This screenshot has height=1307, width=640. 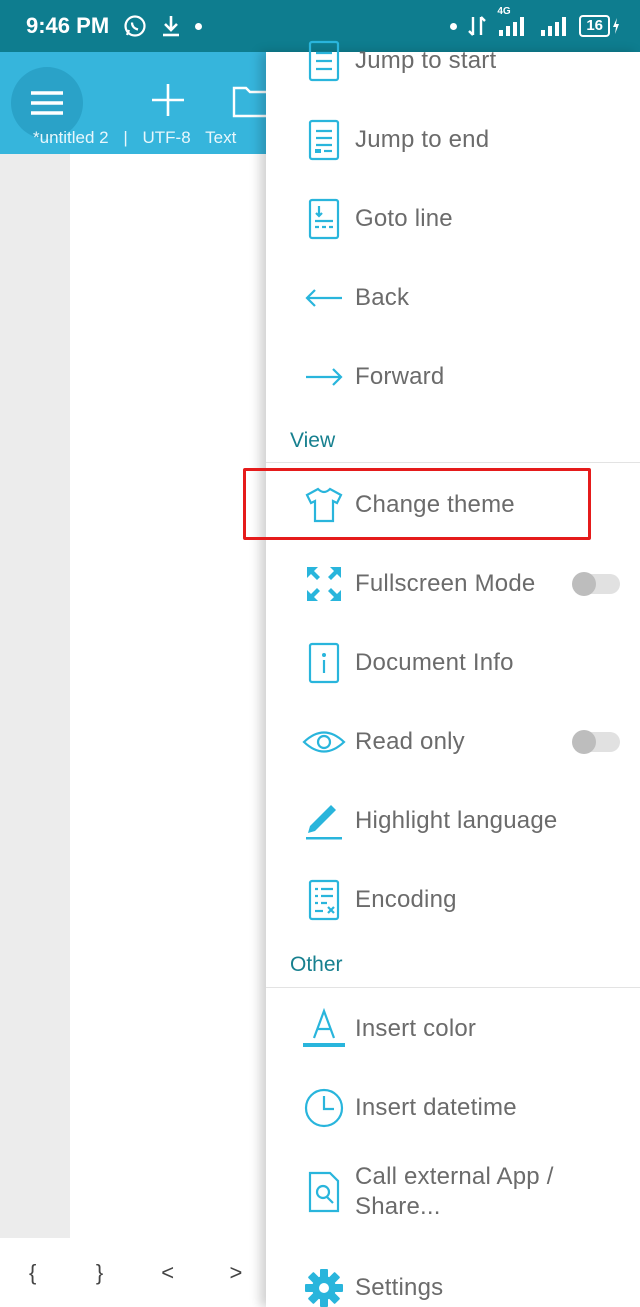 What do you see at coordinates (324, 61) in the screenshot?
I see `jump-start-icon` at bounding box center [324, 61].